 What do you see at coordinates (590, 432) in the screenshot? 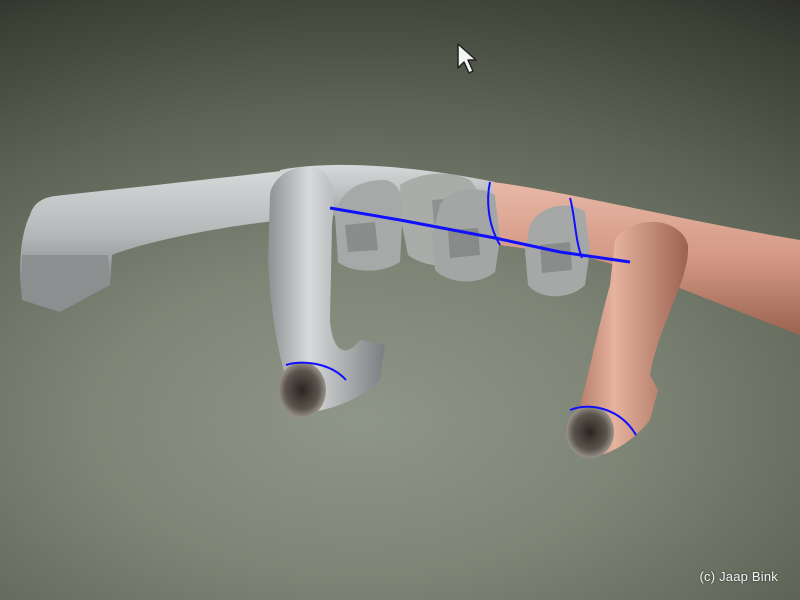
I see `skin-leg-right-opening` at bounding box center [590, 432].